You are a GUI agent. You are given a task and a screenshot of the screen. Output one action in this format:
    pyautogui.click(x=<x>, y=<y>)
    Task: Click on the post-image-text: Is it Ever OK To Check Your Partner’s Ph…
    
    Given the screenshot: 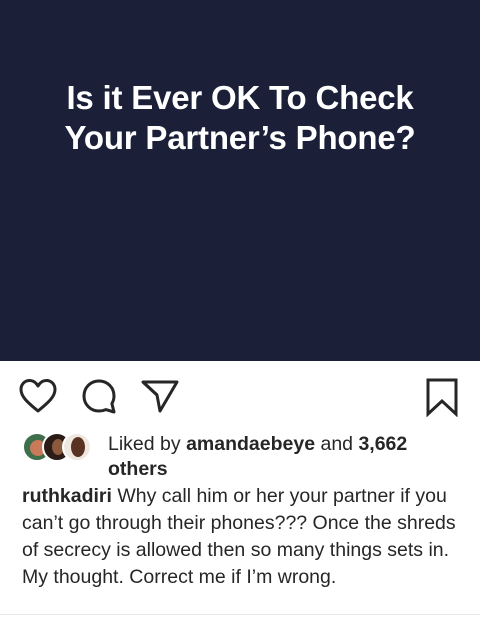 What is the action you would take?
    pyautogui.click(x=240, y=117)
    